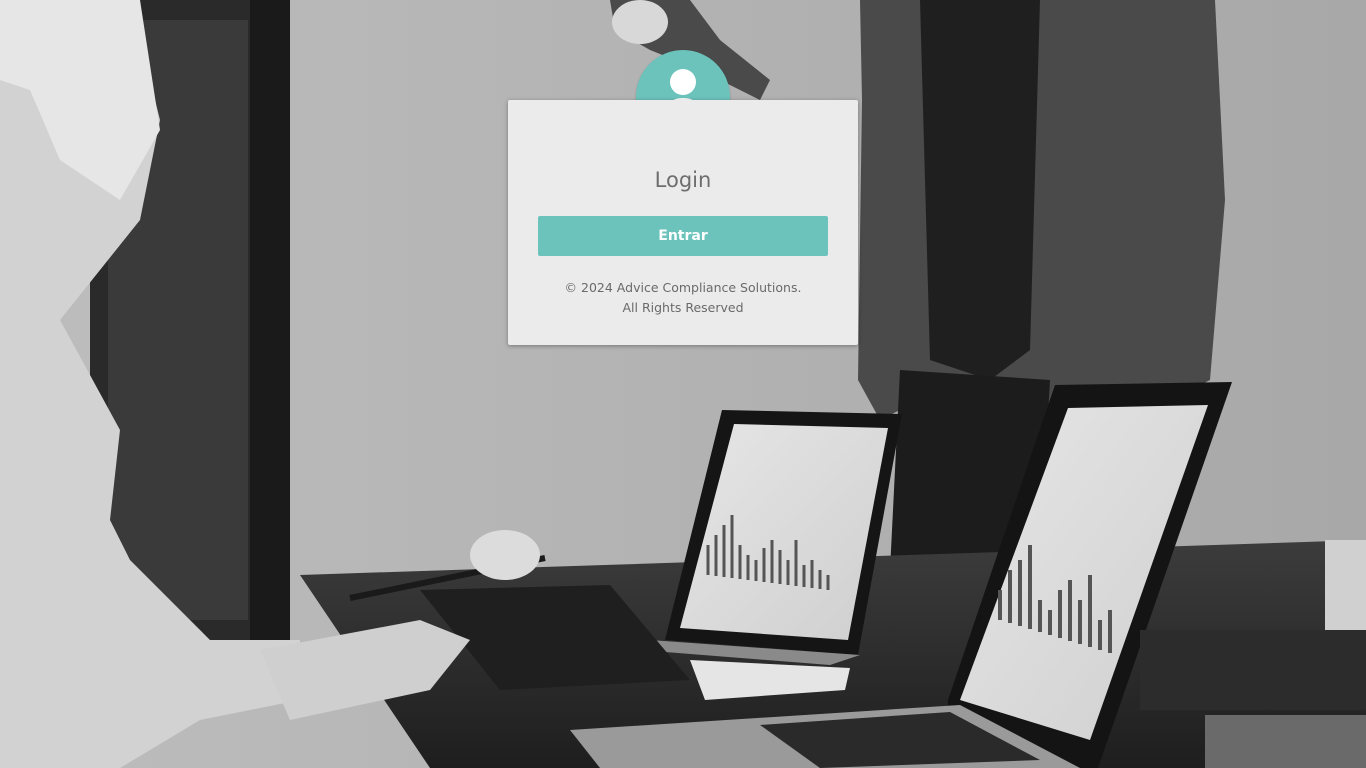 The width and height of the screenshot is (1366, 768). I want to click on rights-line: All Rights Reserved, so click(683, 307).